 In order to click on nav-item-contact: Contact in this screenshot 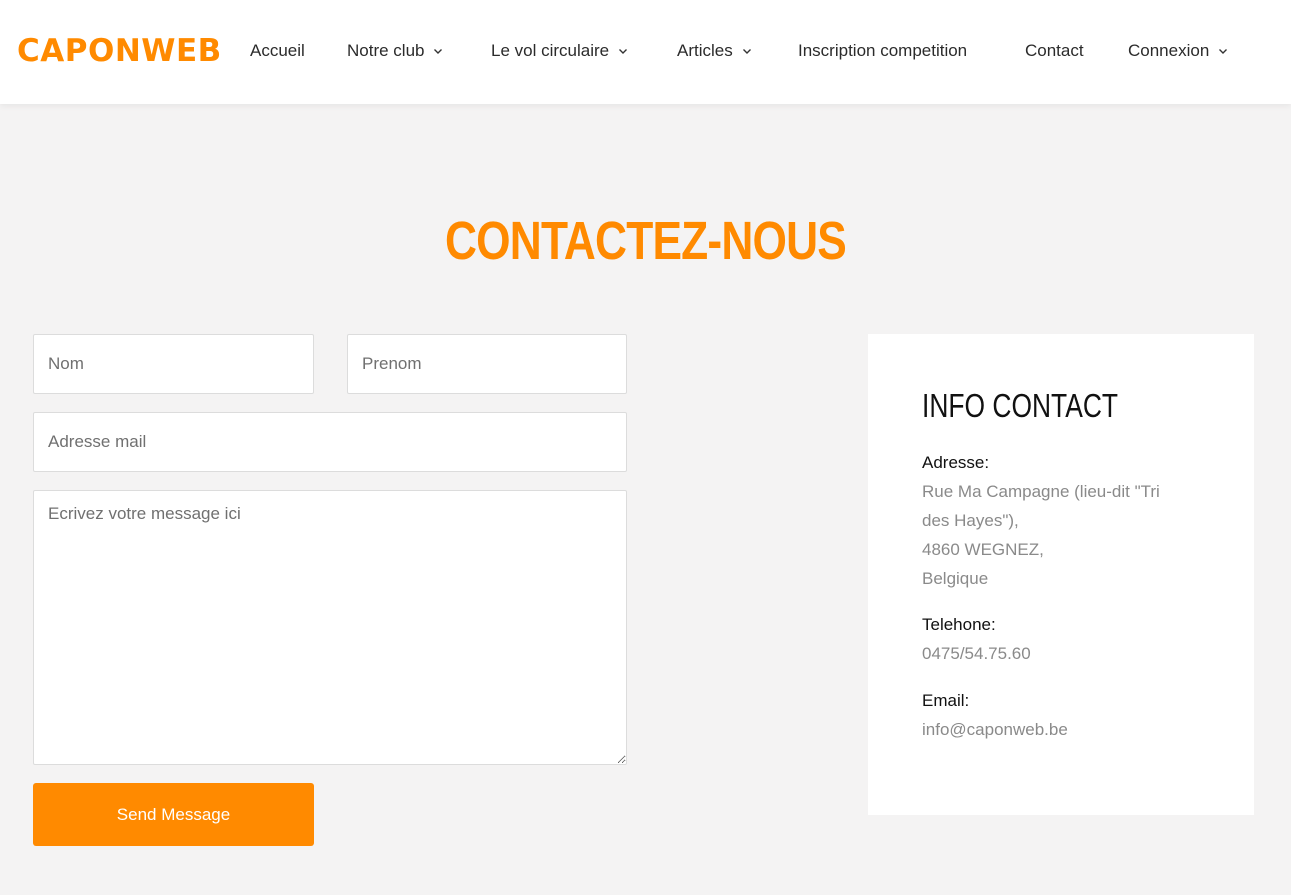, I will do `click(1054, 51)`.